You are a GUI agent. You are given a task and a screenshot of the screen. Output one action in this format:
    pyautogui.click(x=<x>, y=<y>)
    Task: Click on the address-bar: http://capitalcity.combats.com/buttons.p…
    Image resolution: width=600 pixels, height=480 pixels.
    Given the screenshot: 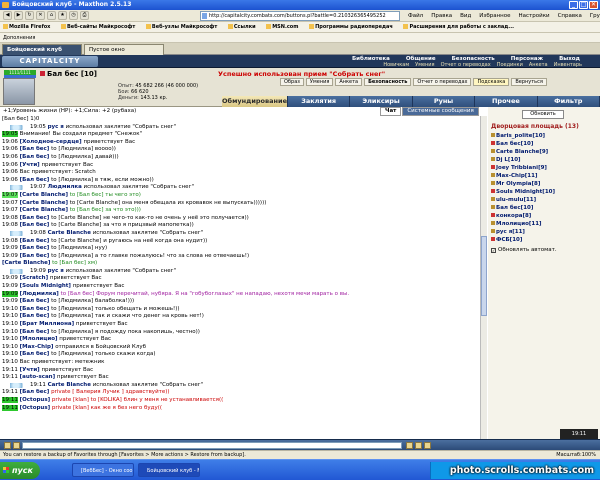 What is the action you would take?
    pyautogui.click(x=300, y=16)
    